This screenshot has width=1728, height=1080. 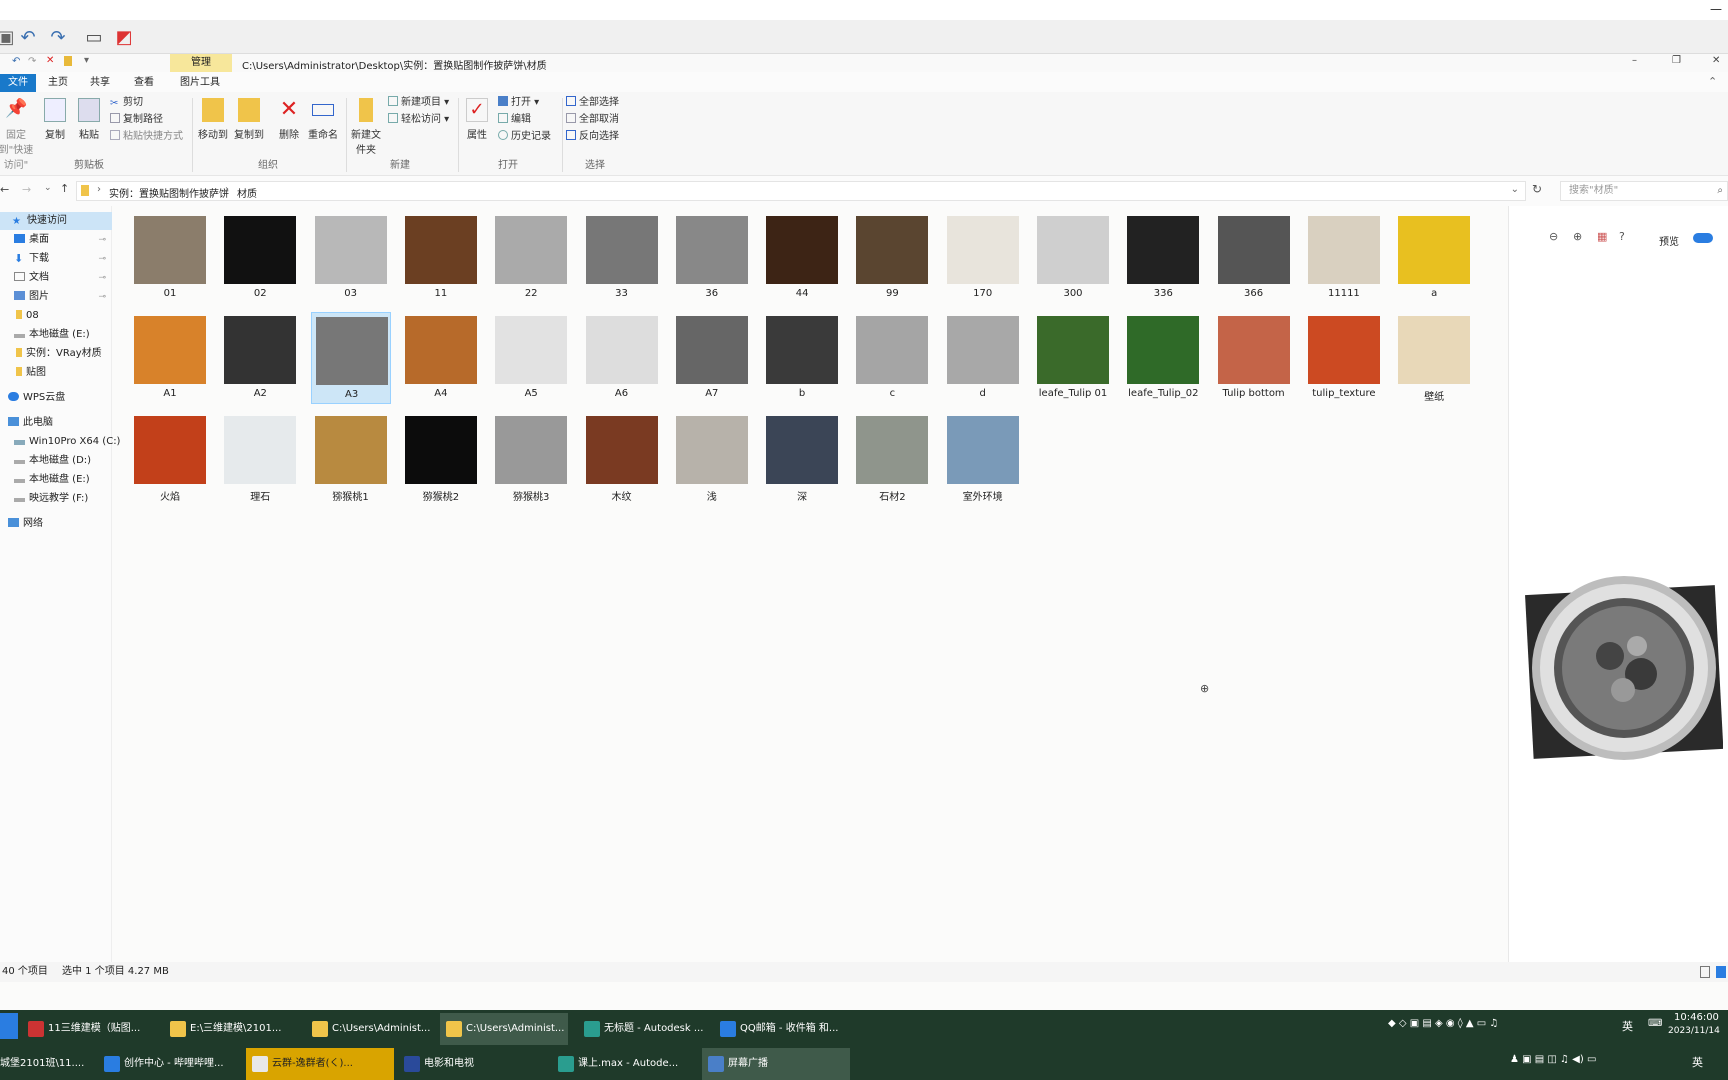 What do you see at coordinates (712, 358) in the screenshot?
I see `file-item: A7` at bounding box center [712, 358].